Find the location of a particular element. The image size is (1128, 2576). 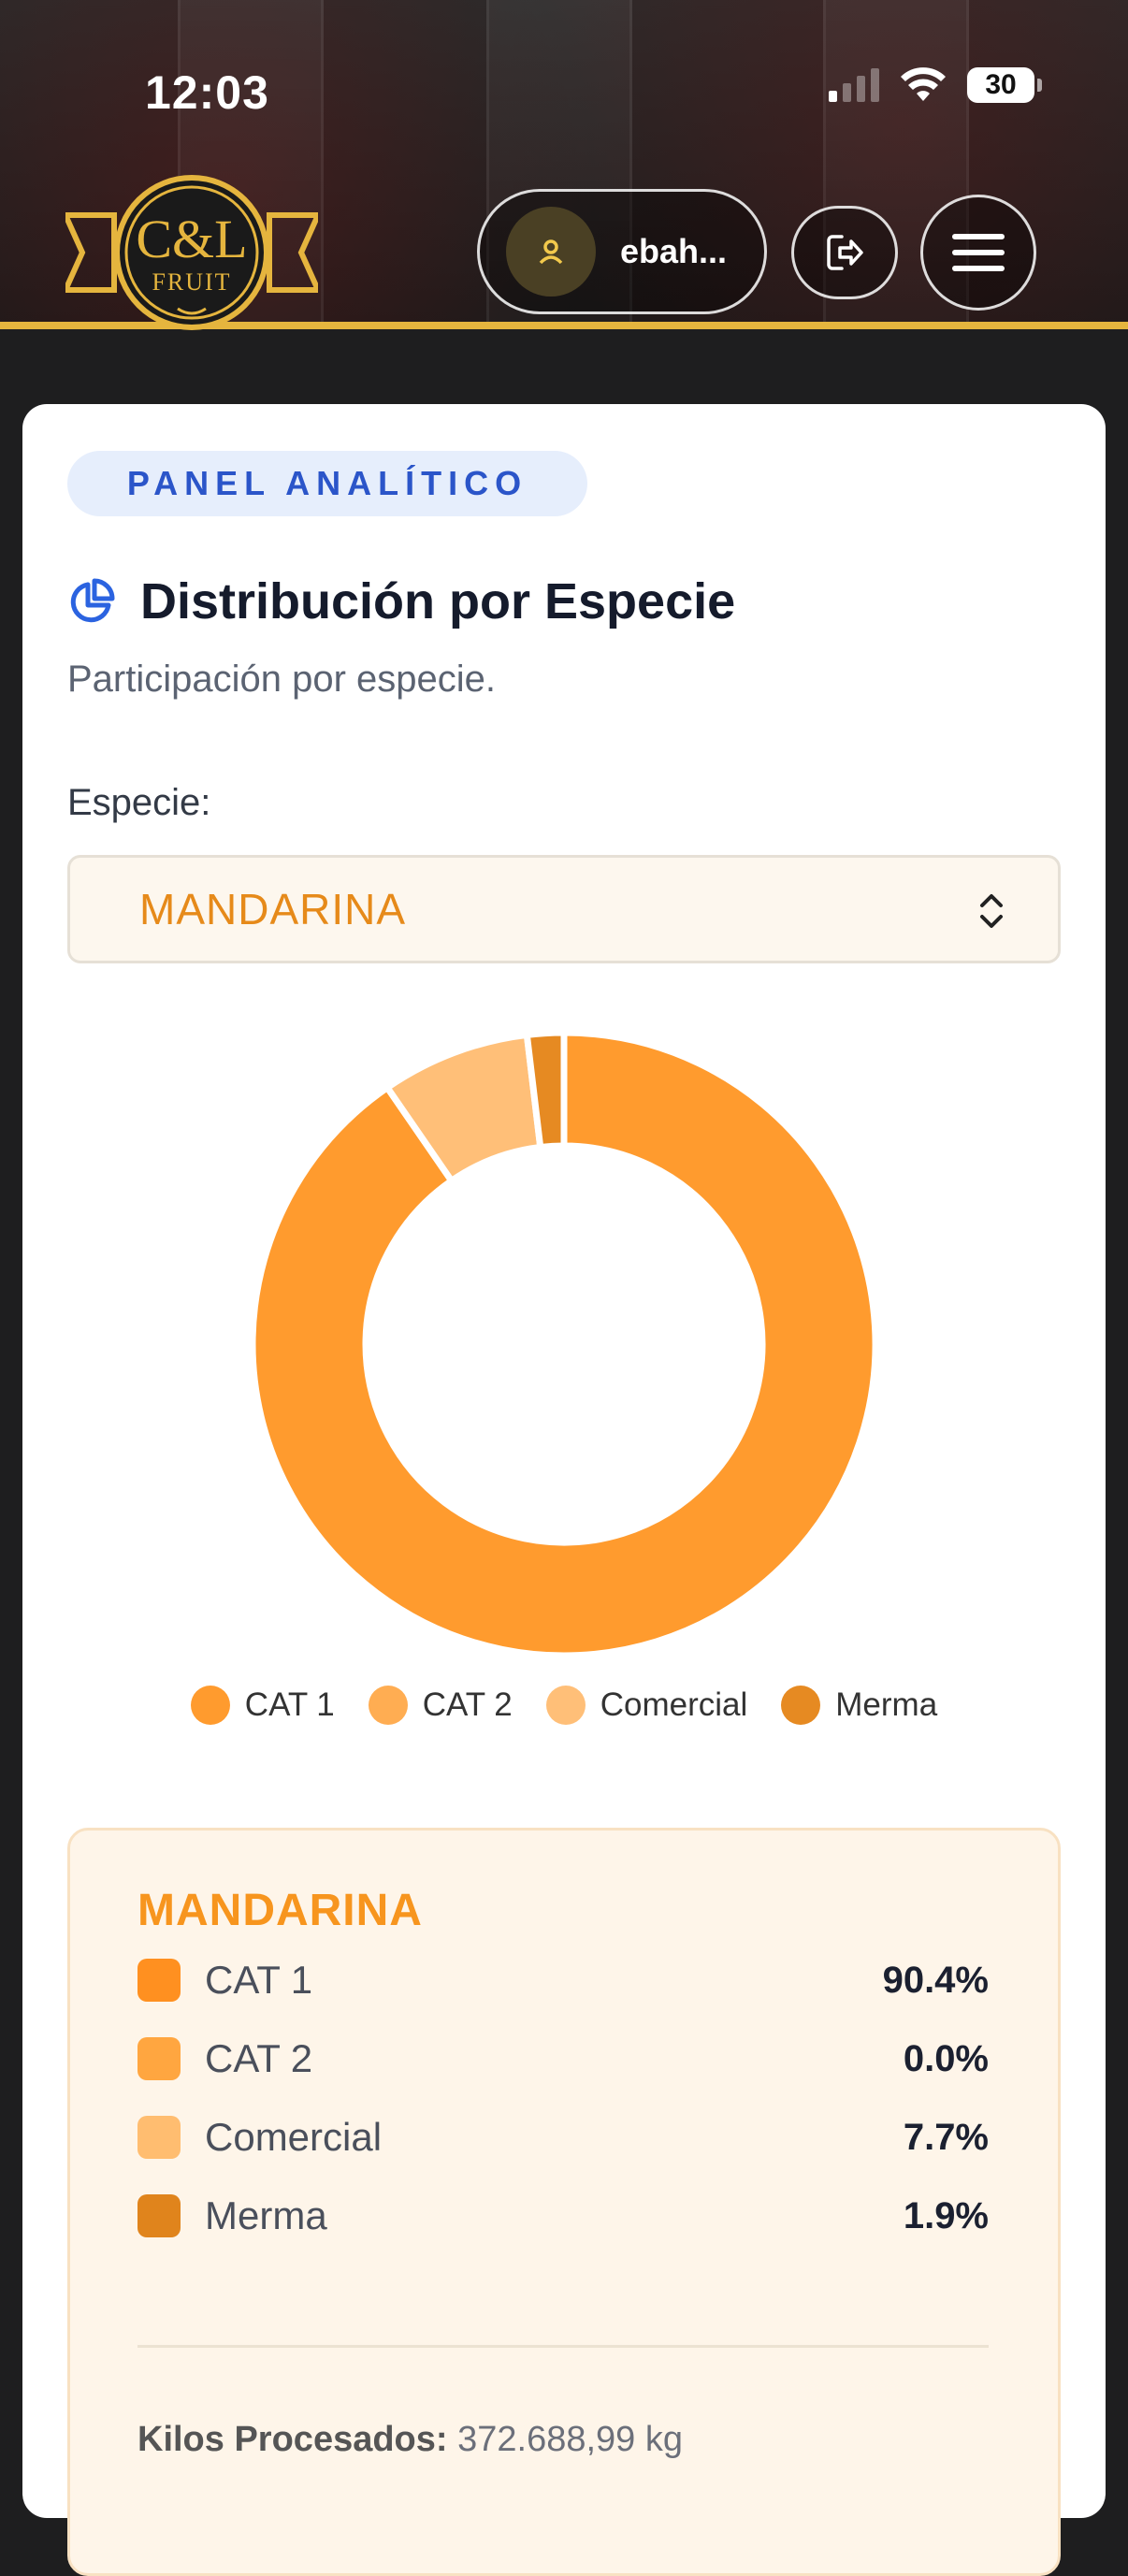

logout-button is located at coordinates (844, 253).